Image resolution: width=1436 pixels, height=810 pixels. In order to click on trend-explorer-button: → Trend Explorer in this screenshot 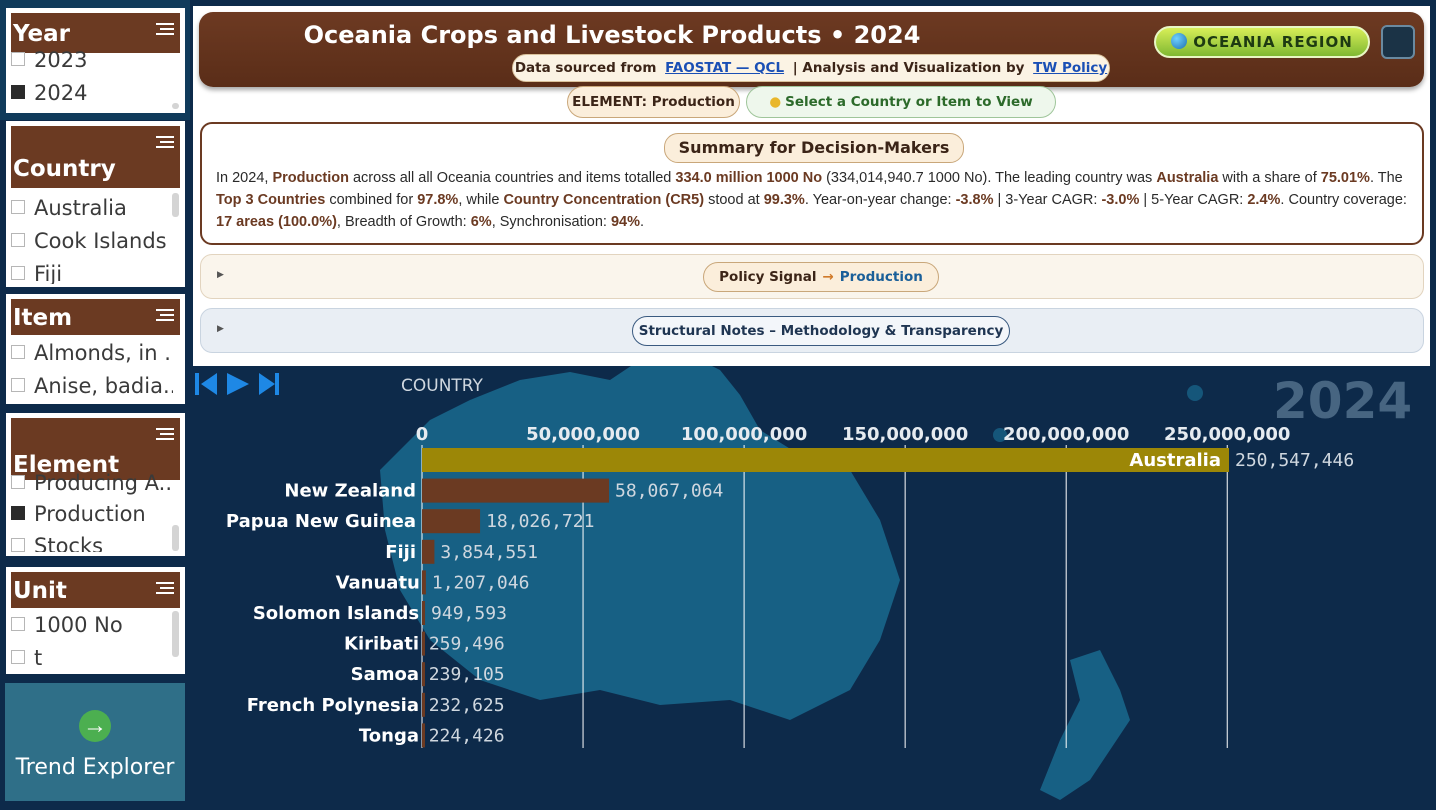, I will do `click(95, 742)`.